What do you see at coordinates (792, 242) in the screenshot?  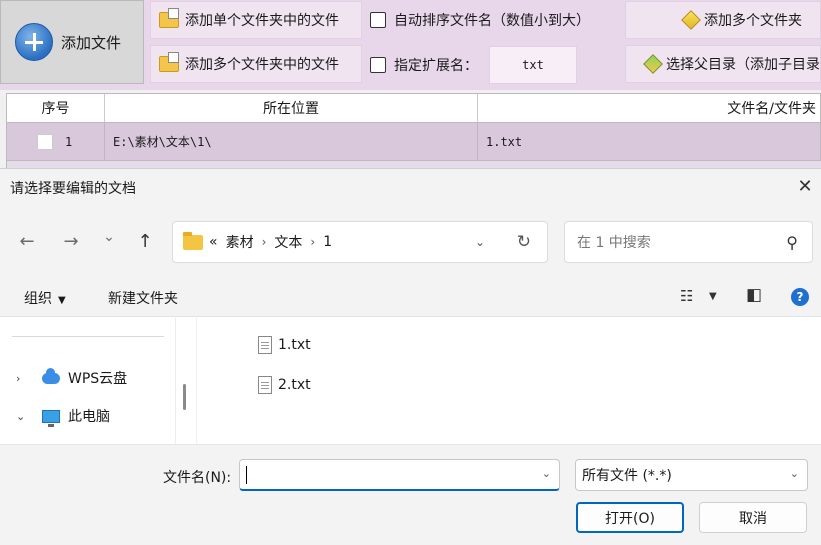 I see `search-icon: ⚲` at bounding box center [792, 242].